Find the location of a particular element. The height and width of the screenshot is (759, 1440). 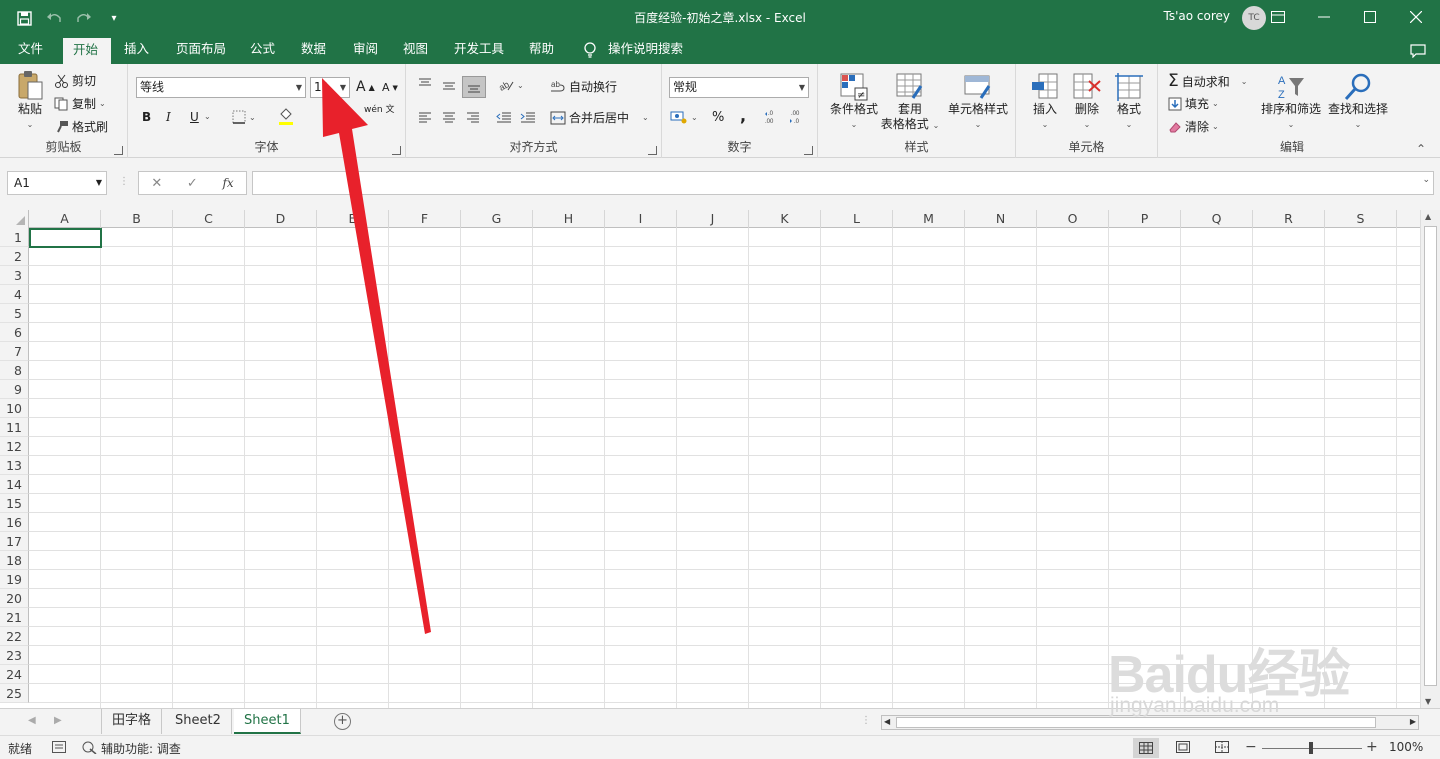

autosum-button: Σ 自动求和 ⌄ is located at coordinates (1207, 81).